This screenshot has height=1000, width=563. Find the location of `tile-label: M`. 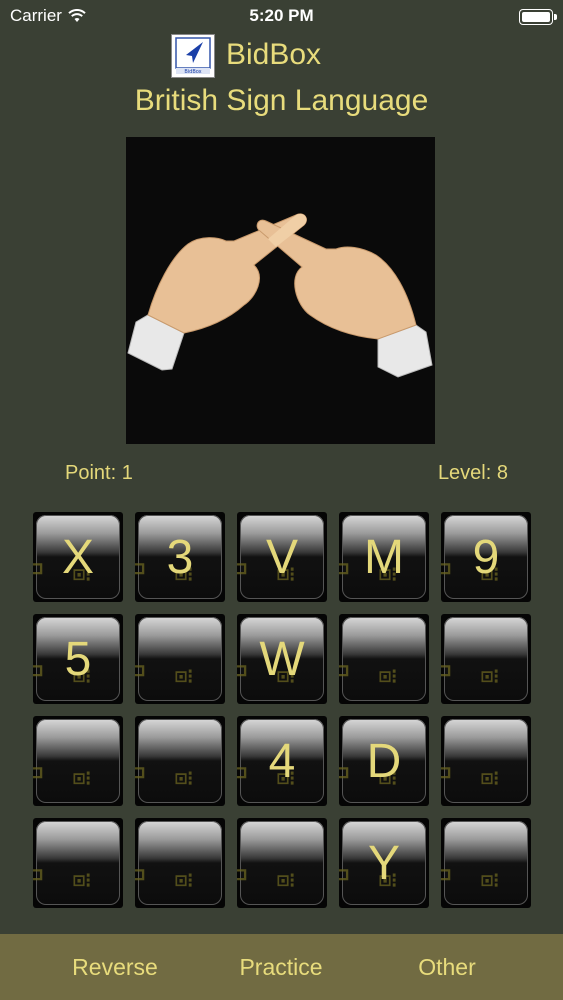

tile-label: M is located at coordinates (384, 557).